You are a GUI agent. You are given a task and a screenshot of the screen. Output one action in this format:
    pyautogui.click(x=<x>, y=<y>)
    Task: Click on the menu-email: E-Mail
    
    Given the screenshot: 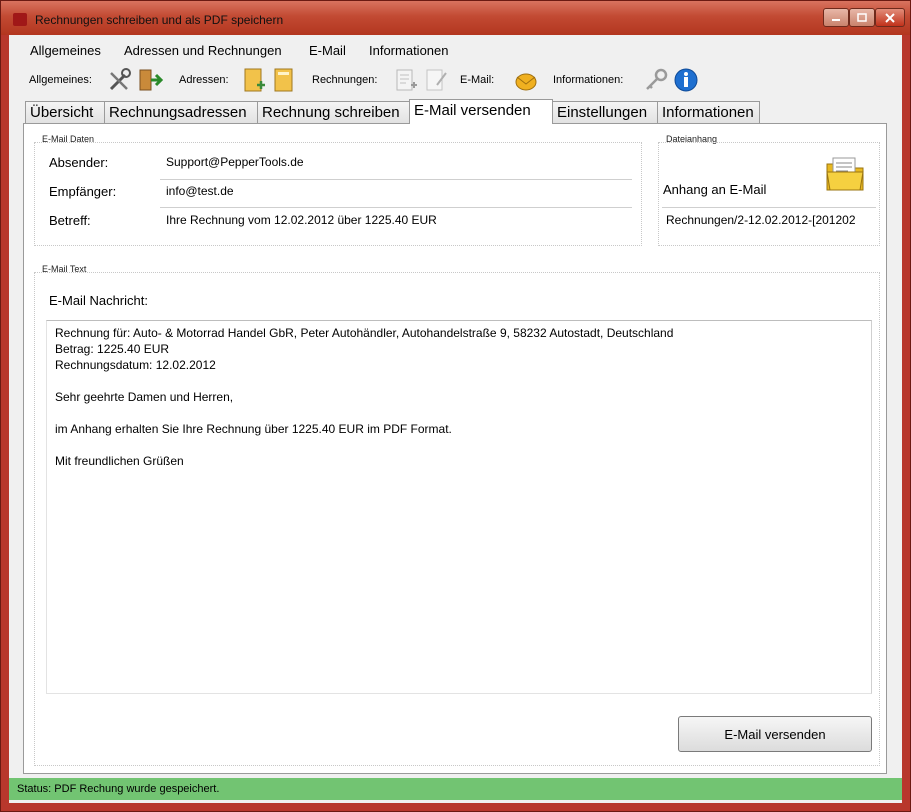 What is the action you would take?
    pyautogui.click(x=327, y=50)
    